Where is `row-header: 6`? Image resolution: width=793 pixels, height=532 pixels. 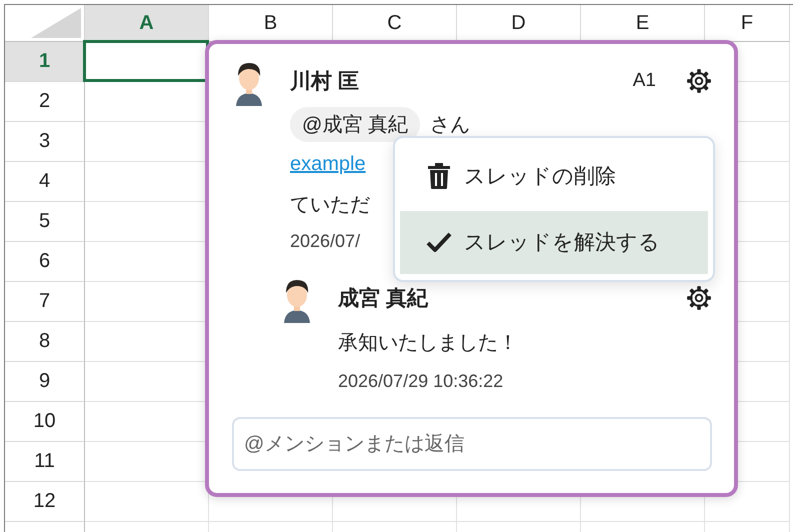
row-header: 6 is located at coordinates (45, 262).